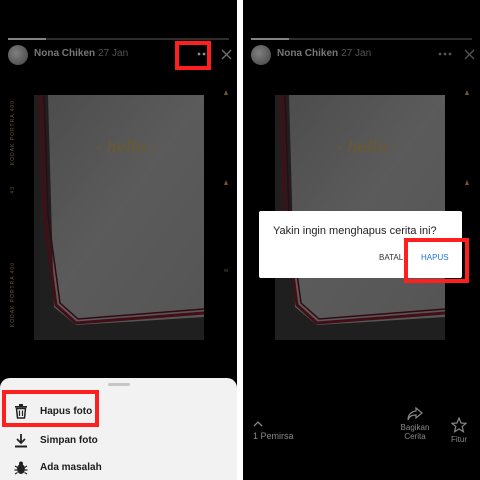 The image size is (480, 480). Describe the element at coordinates (415, 436) in the screenshot. I see `share-label-line2: Cerita` at that location.